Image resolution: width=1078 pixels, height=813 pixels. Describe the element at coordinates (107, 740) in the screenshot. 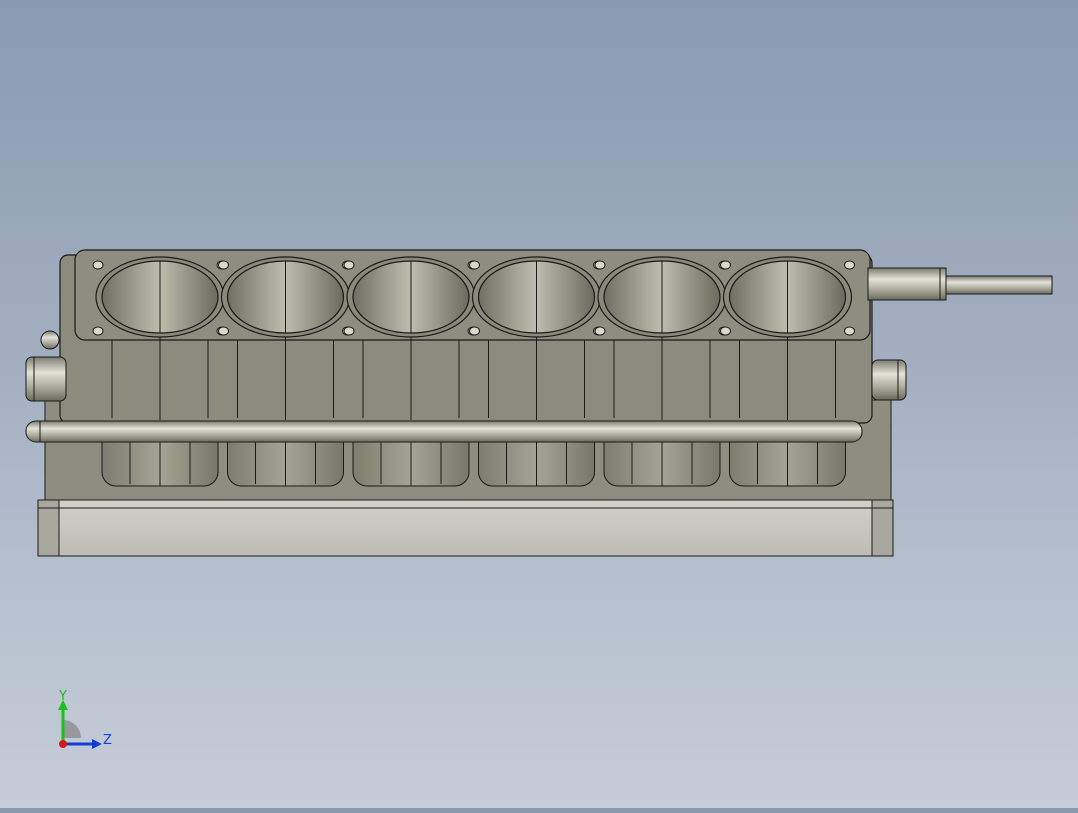

I see `z-axis-label: Z` at that location.